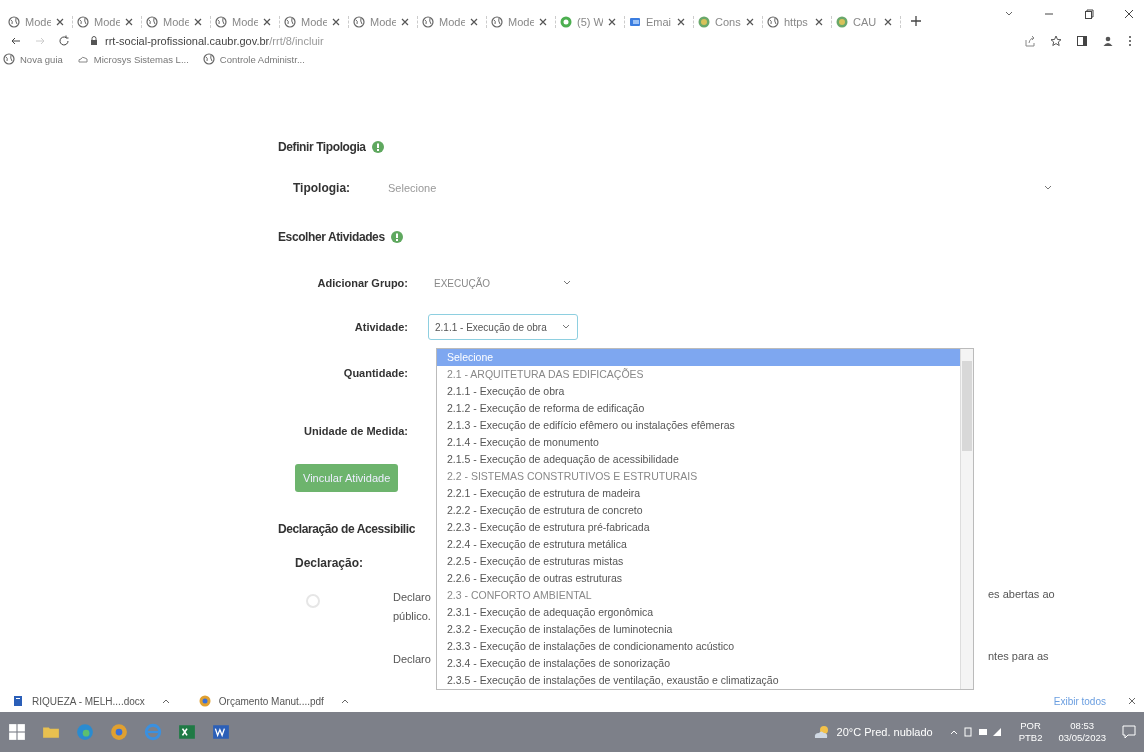 This screenshot has width=1144, height=752. What do you see at coordinates (698, 544) in the screenshot?
I see `dropdown-option: 2.2.4 - Execução de estrutura metálica` at bounding box center [698, 544].